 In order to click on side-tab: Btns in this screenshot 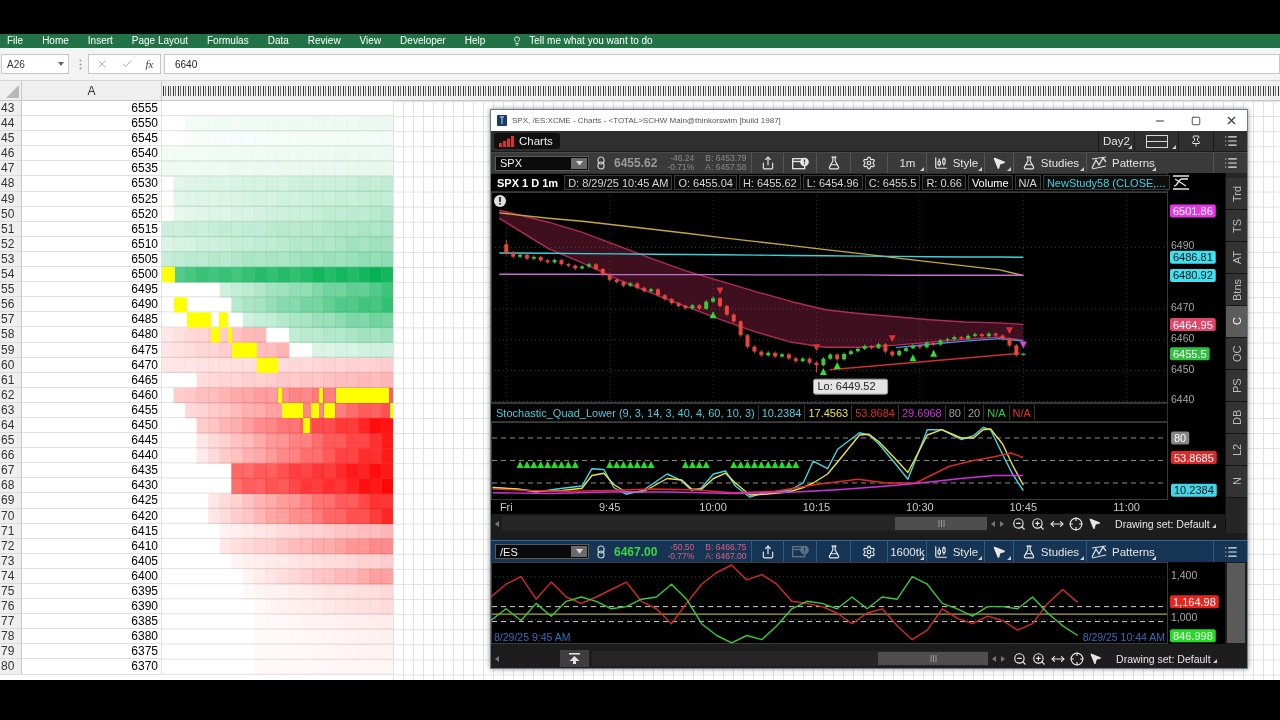, I will do `click(1236, 290)`.